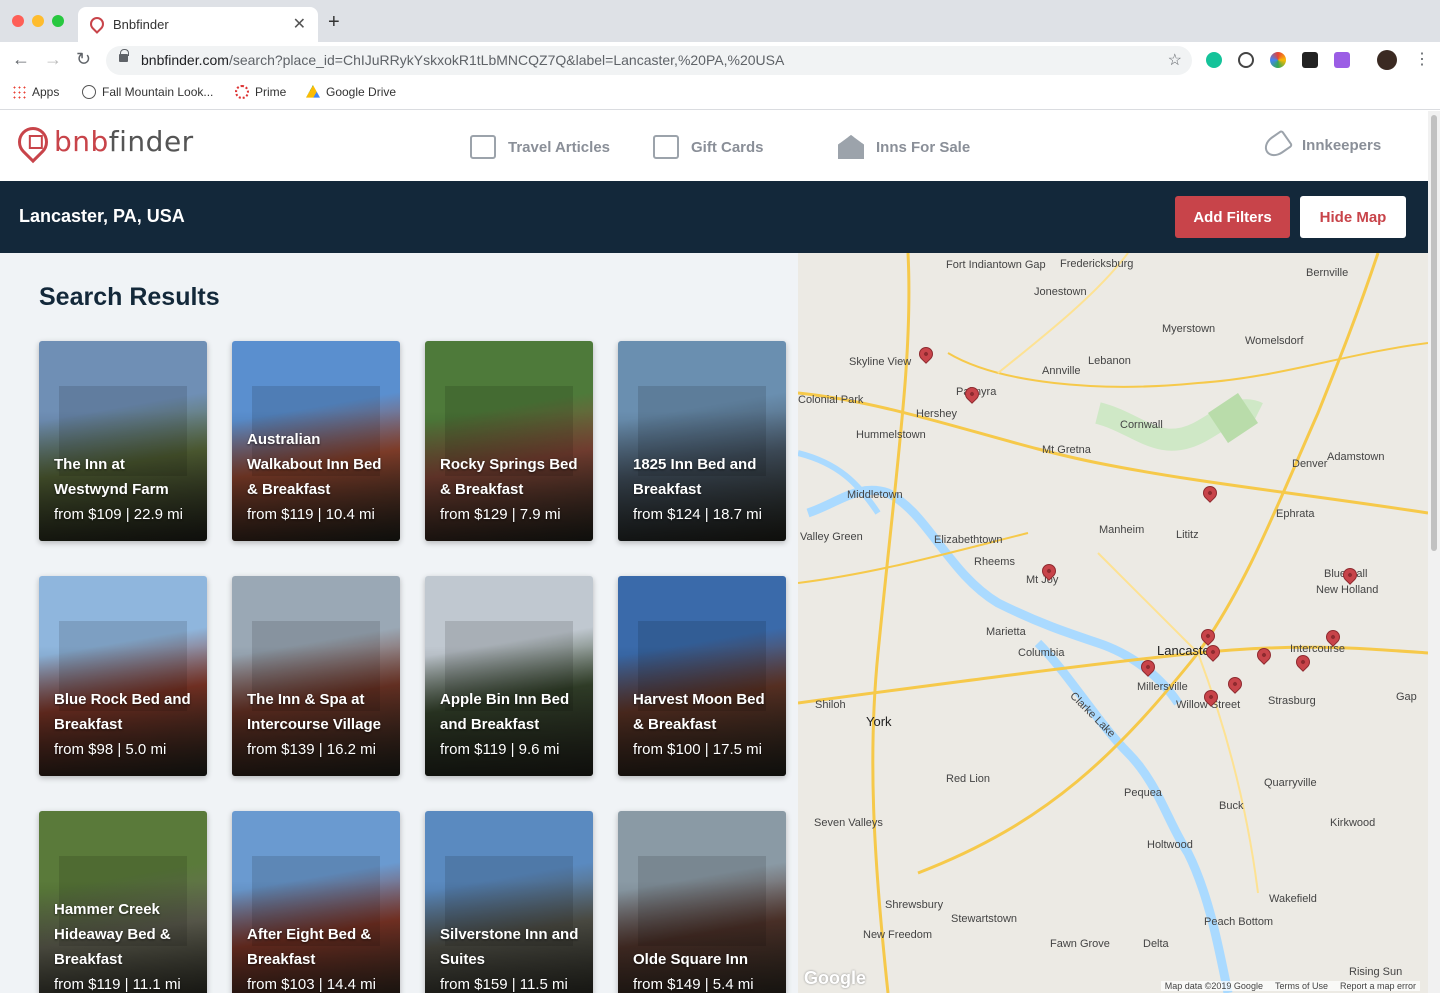 The width and height of the screenshot is (1440, 993). What do you see at coordinates (21, 59) in the screenshot?
I see `back-arrow-icon: ←` at bounding box center [21, 59].